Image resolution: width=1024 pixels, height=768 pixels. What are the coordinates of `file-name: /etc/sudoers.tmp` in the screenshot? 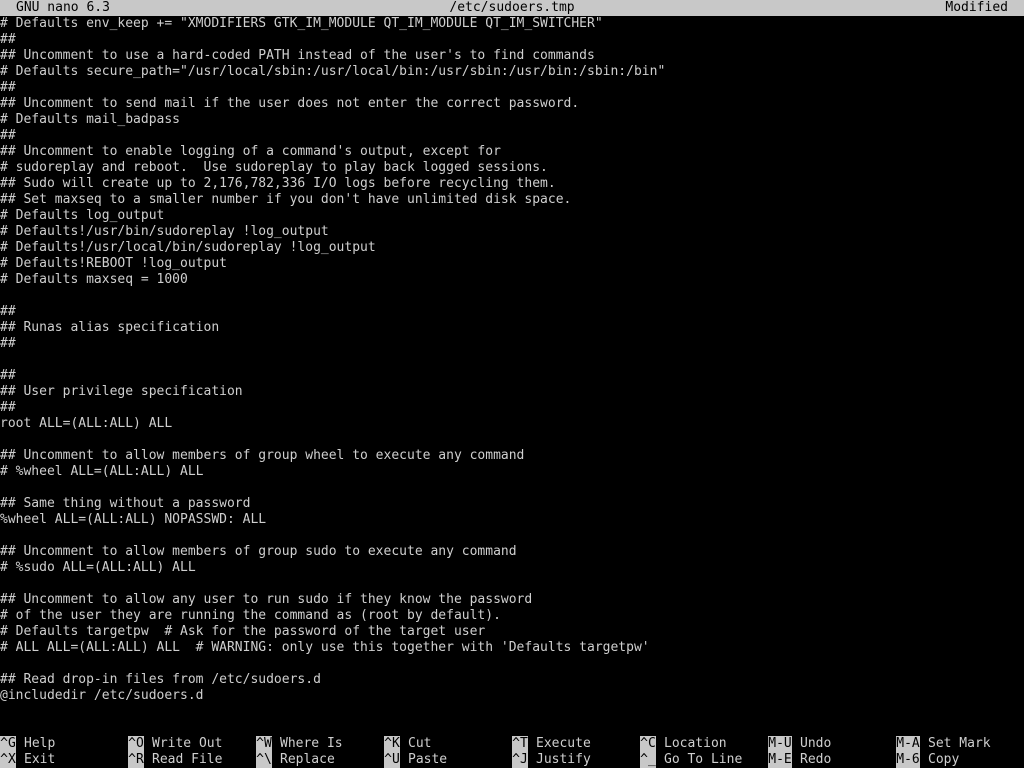 It's located at (512, 7).